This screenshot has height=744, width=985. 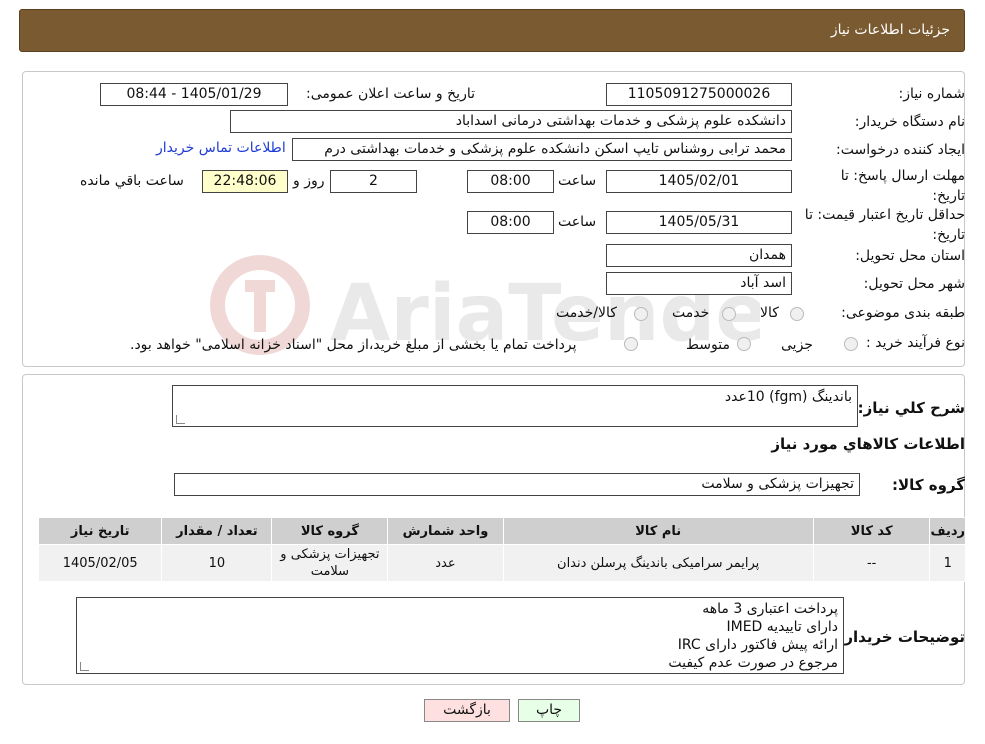 I want to click on buyer-note-line: مرجوع در صورت عدم کیفیت, so click(x=753, y=663).